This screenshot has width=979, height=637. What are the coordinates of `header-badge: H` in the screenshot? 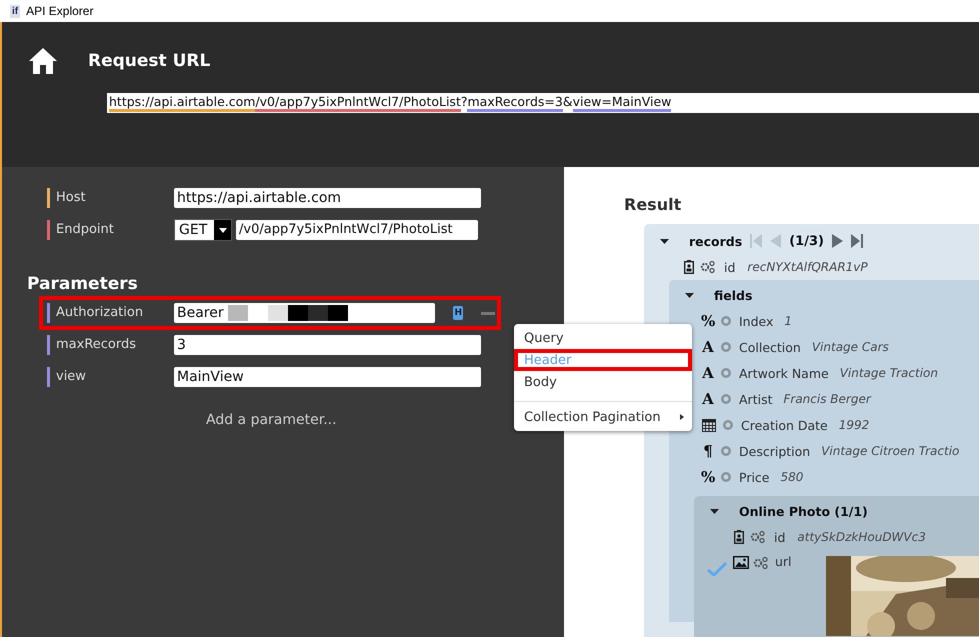 It's located at (458, 313).